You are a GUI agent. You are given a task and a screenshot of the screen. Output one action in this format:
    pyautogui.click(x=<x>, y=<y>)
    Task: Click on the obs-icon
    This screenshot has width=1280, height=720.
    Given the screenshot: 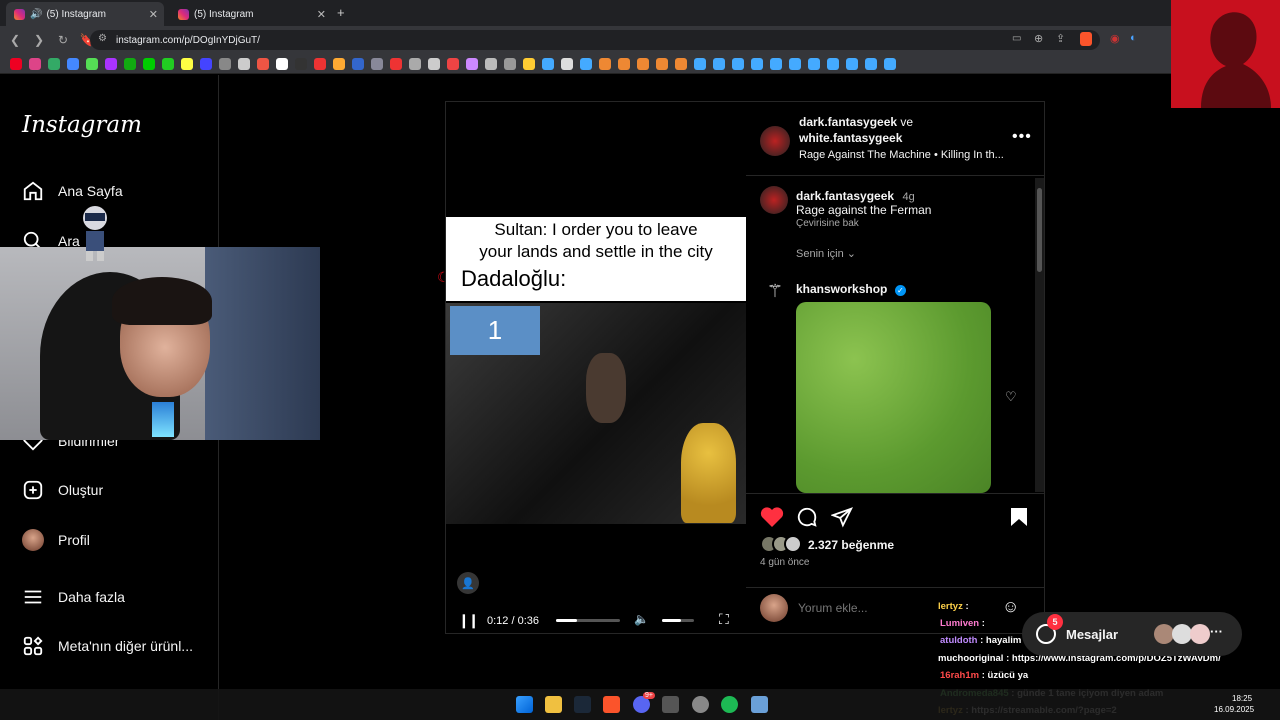 What is the action you would take?
    pyautogui.click(x=700, y=704)
    